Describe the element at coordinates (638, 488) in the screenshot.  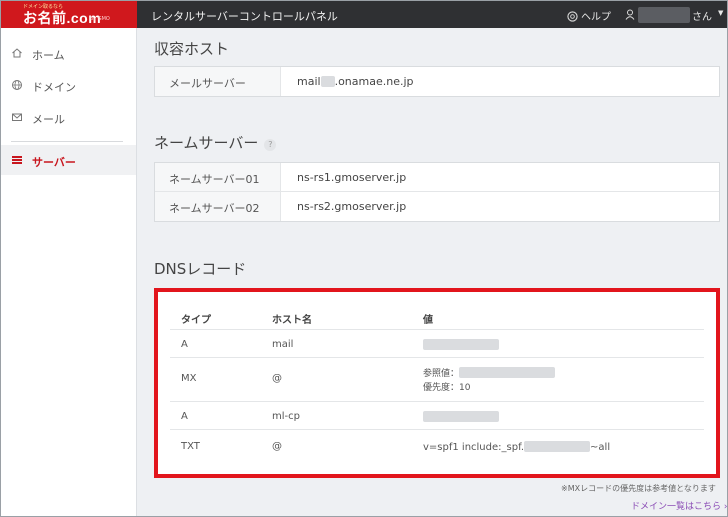
I see `mx-footnote: ※MXレコードの優先度は参考値となります` at that location.